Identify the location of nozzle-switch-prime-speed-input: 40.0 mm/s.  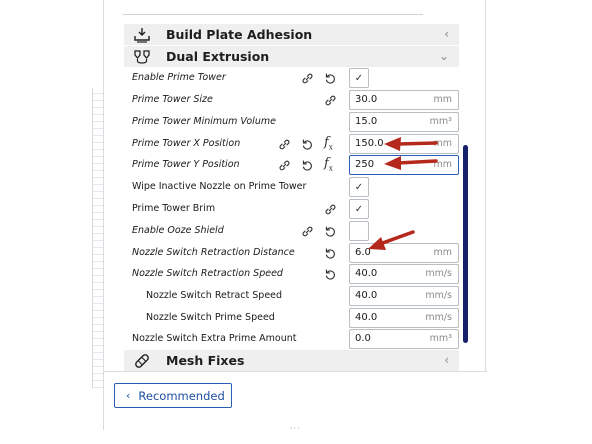
(404, 318).